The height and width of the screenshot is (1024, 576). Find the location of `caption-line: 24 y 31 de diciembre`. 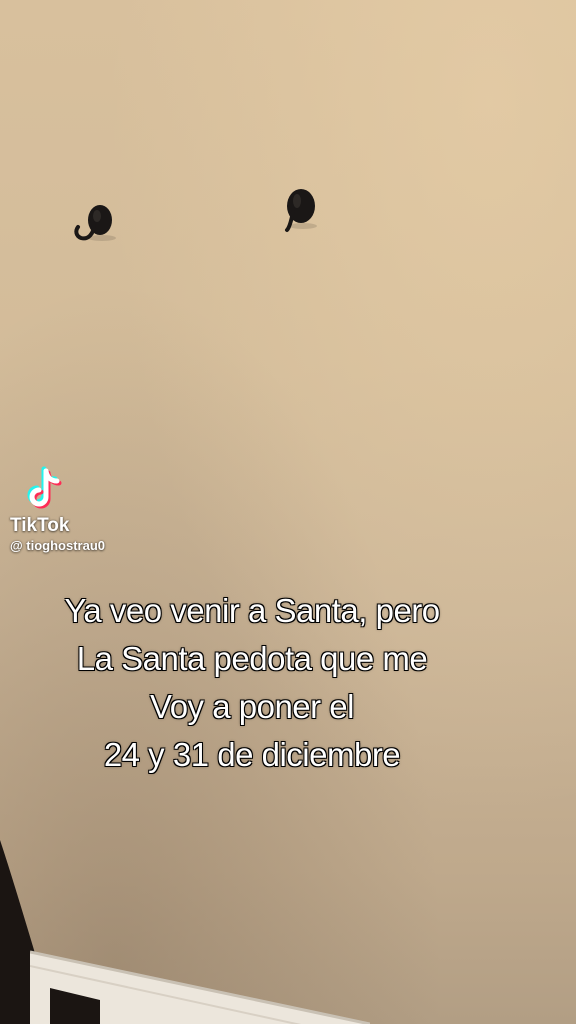

caption-line: 24 y 31 de diciembre is located at coordinates (252, 754).